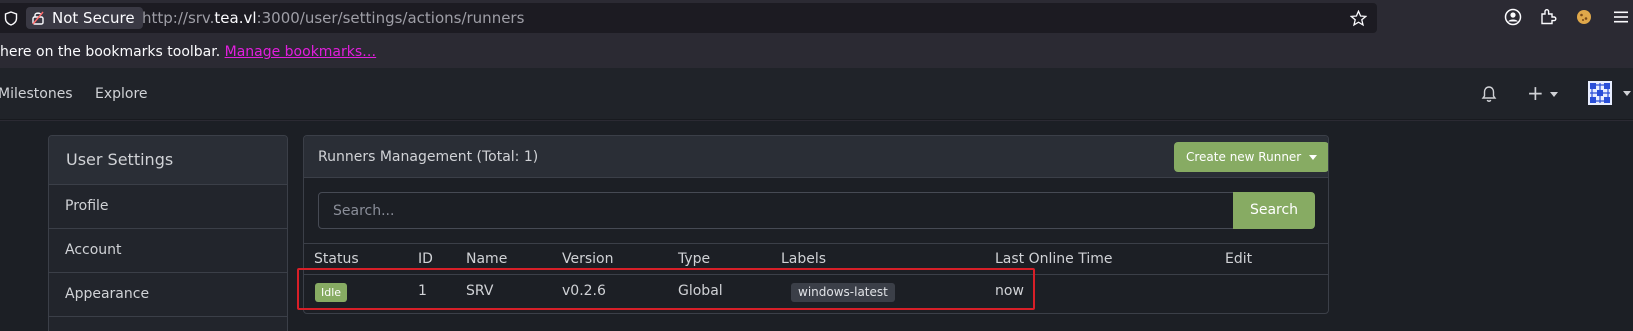 This screenshot has width=1633, height=331. Describe the element at coordinates (1358, 18) in the screenshot. I see `bookmark-star-icon` at that location.